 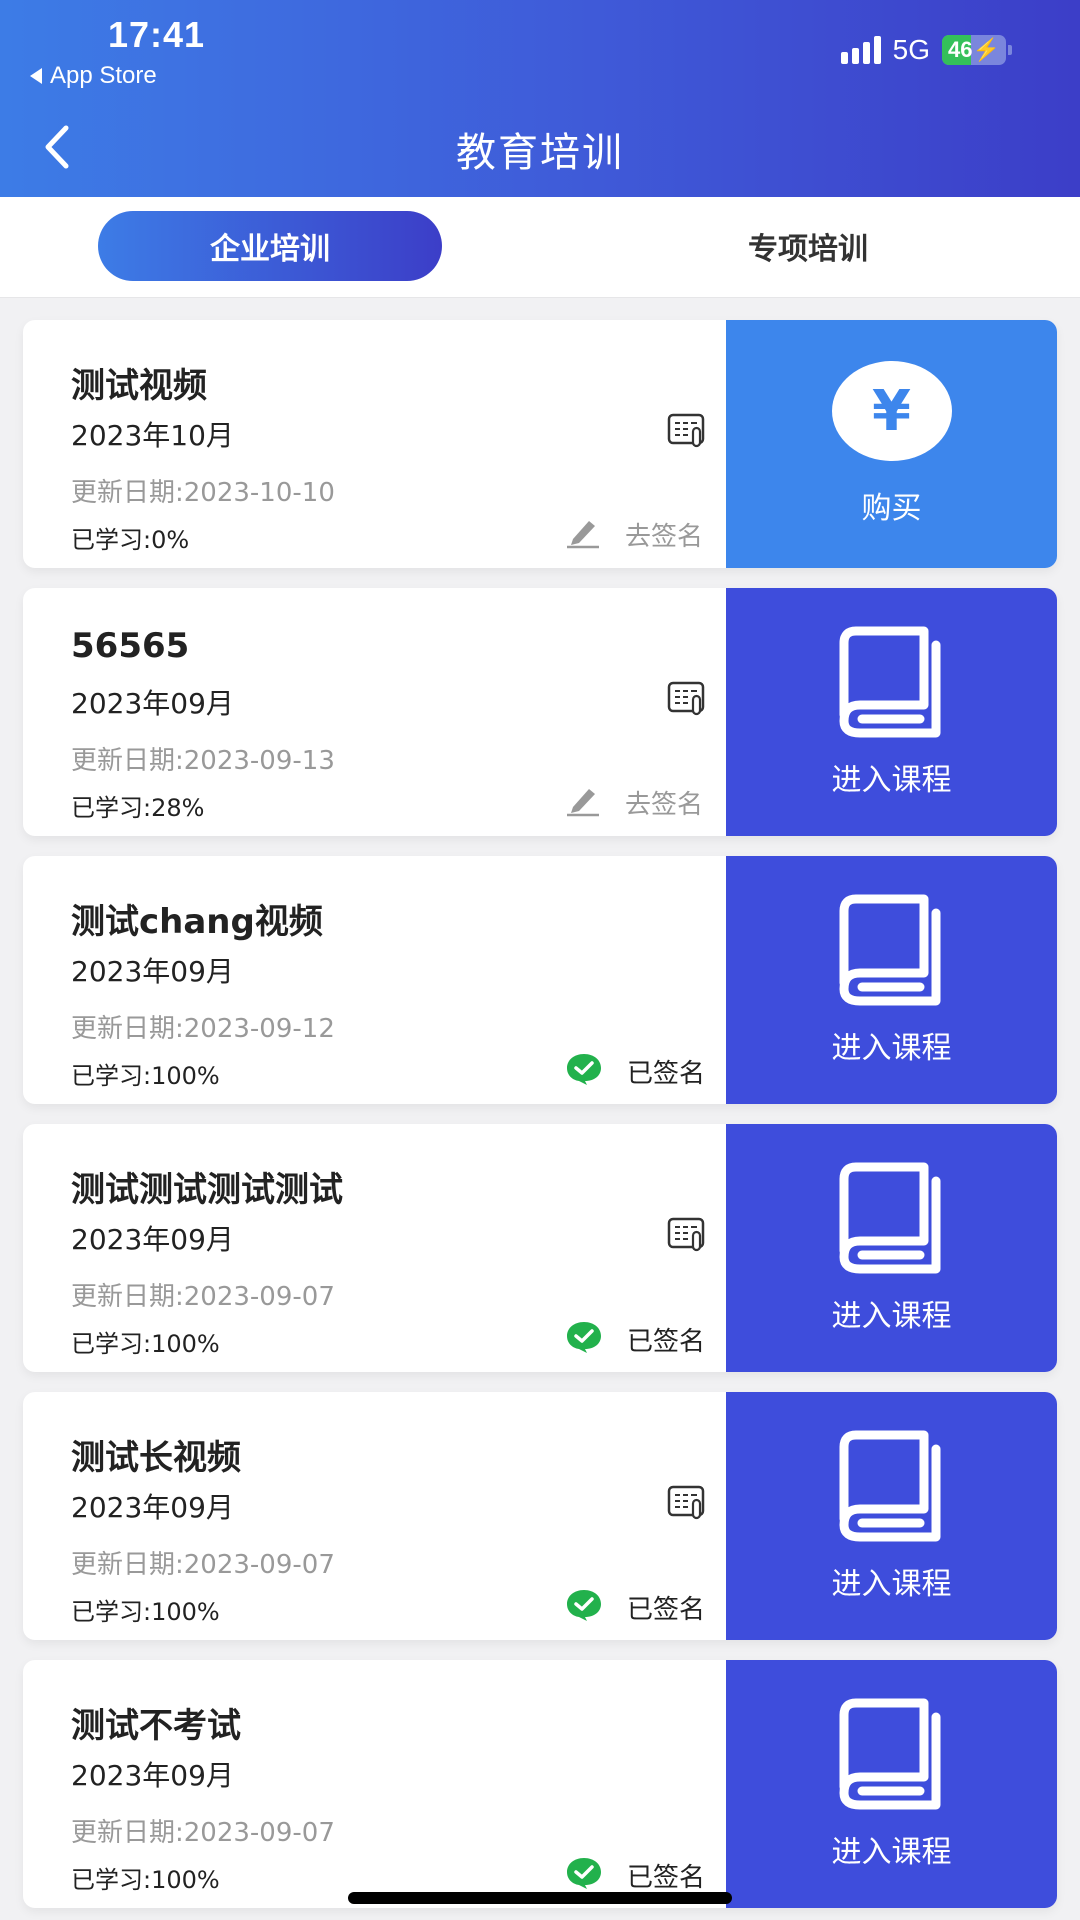 I want to click on tab-special-training: 专项培训, so click(x=808, y=246).